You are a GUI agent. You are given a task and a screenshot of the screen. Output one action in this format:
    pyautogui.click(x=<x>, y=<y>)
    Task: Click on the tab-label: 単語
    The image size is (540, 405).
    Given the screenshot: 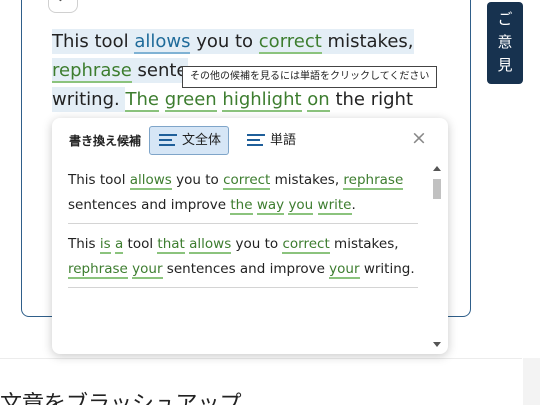 What is the action you would take?
    pyautogui.click(x=283, y=140)
    